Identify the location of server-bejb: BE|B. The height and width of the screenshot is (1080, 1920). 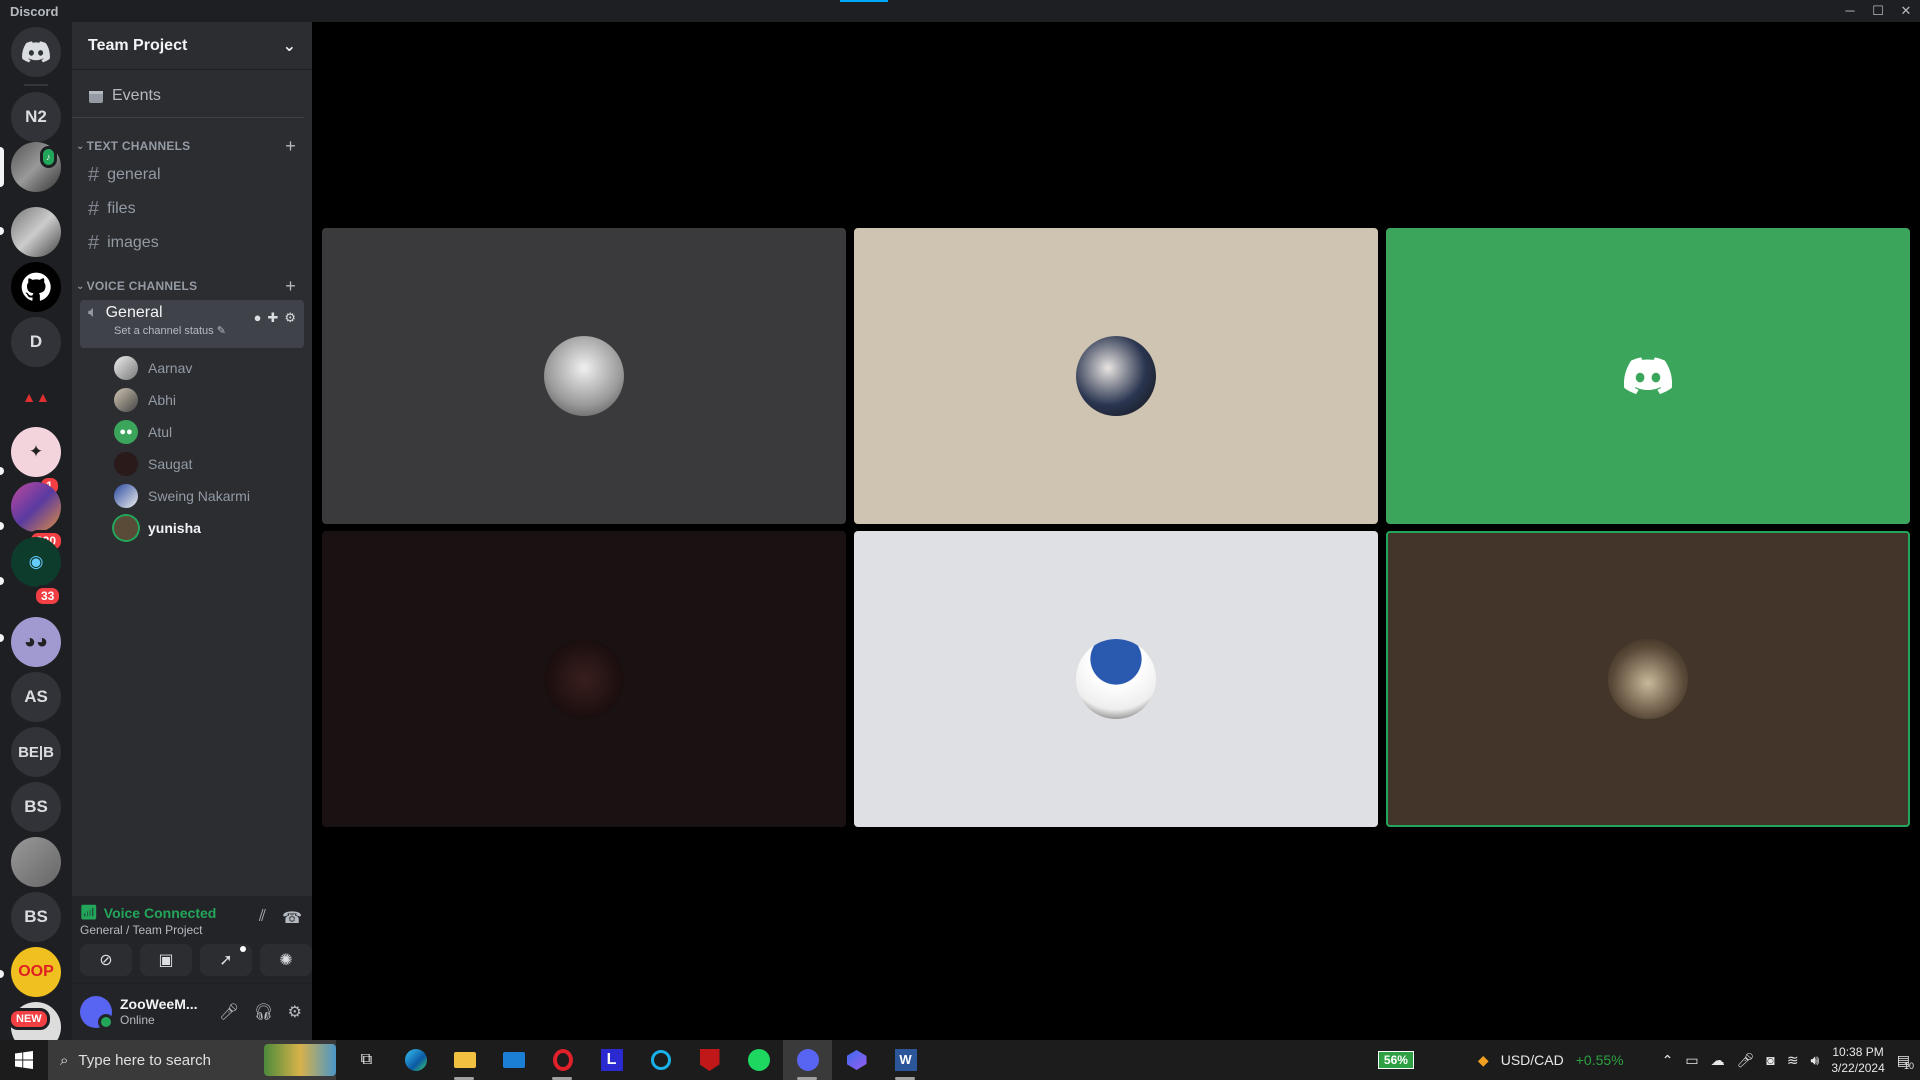
(36, 752).